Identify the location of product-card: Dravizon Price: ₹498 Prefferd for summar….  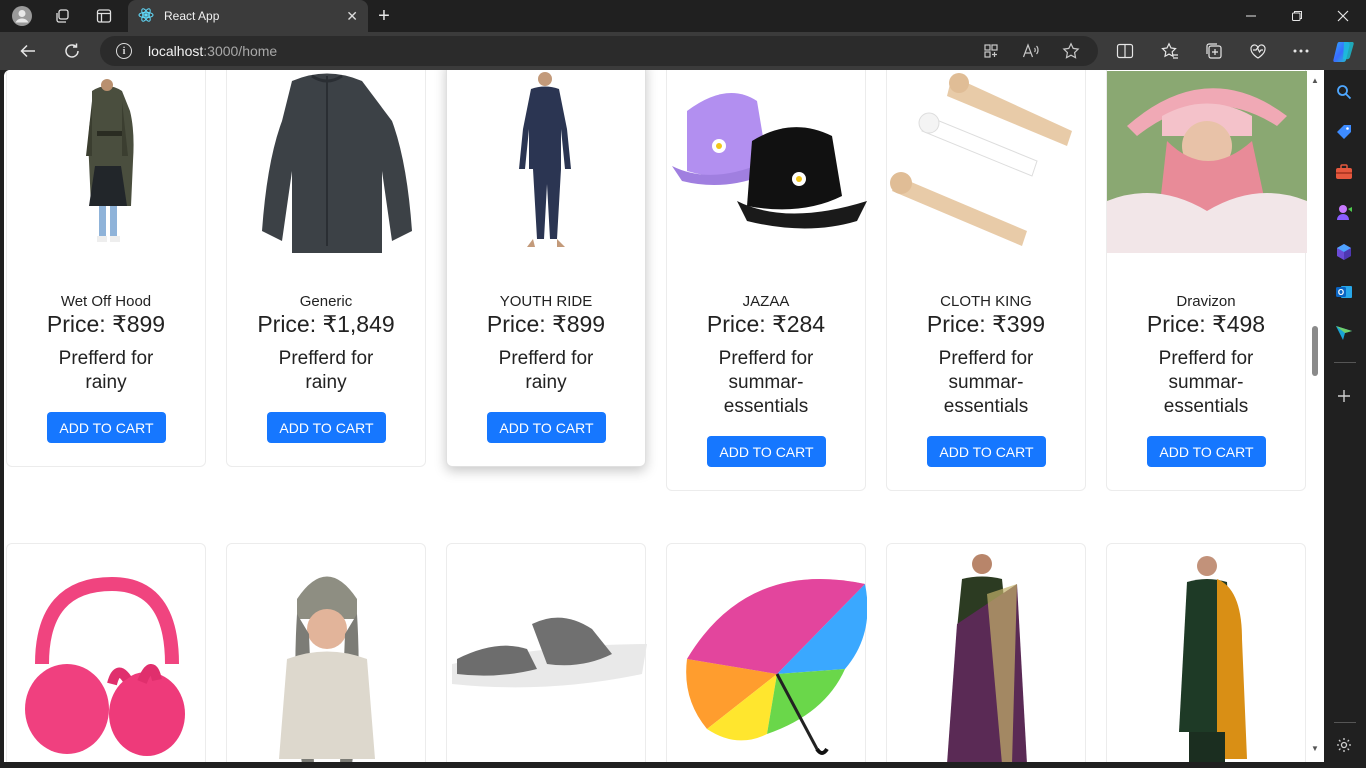
(1206, 280).